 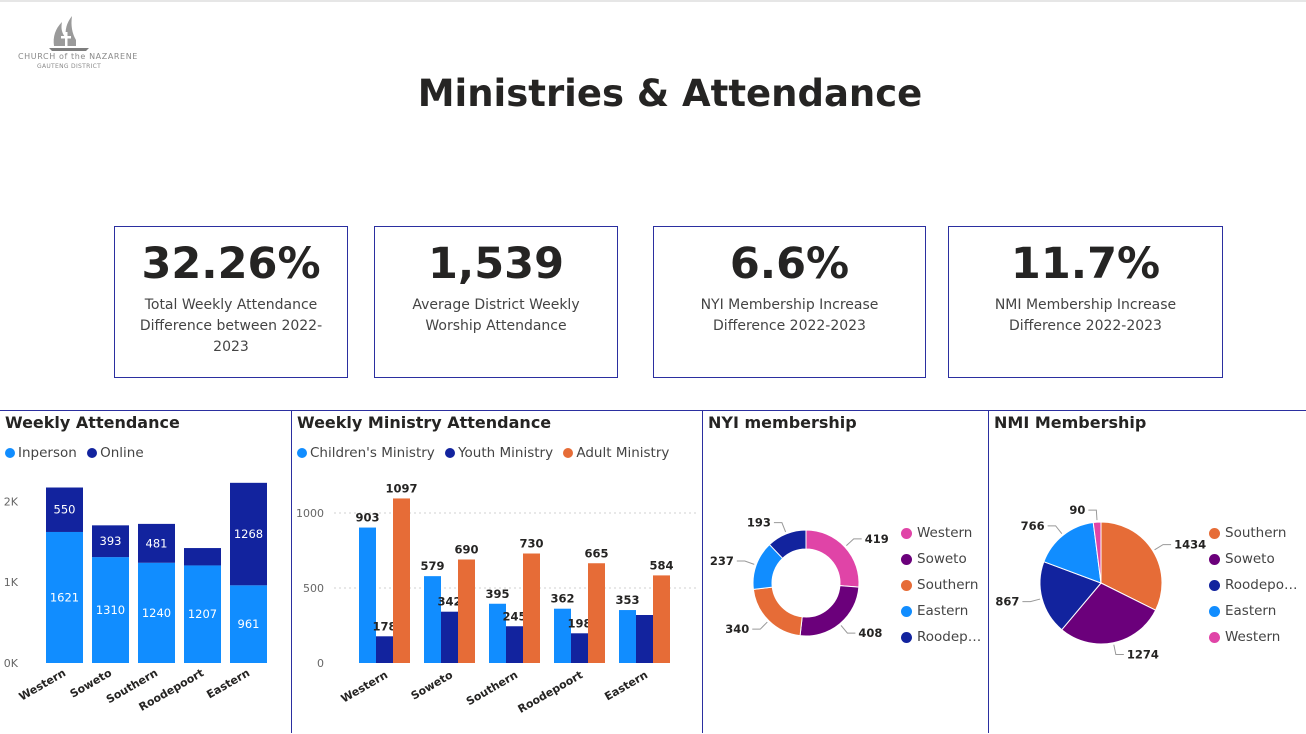 What do you see at coordinates (11, 582) in the screenshot?
I see `y-tick-label: 1K` at bounding box center [11, 582].